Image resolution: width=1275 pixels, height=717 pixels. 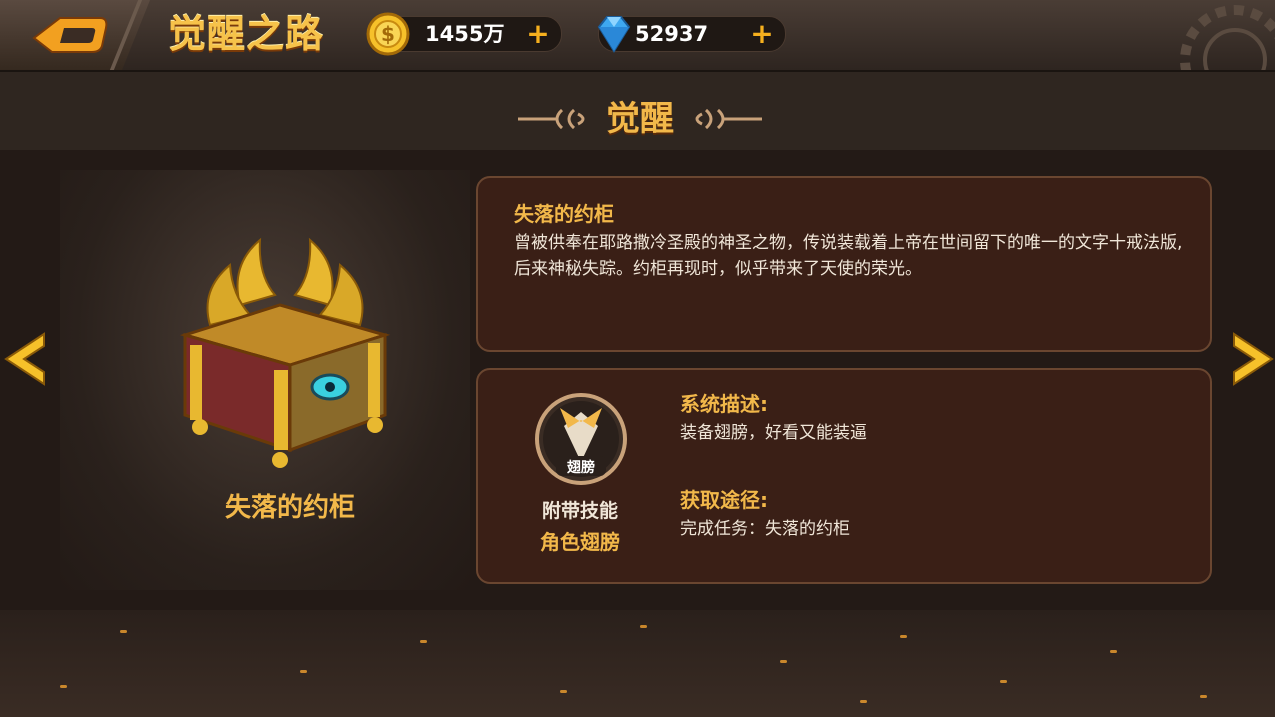 I want to click on bottom-area, so click(x=637, y=663).